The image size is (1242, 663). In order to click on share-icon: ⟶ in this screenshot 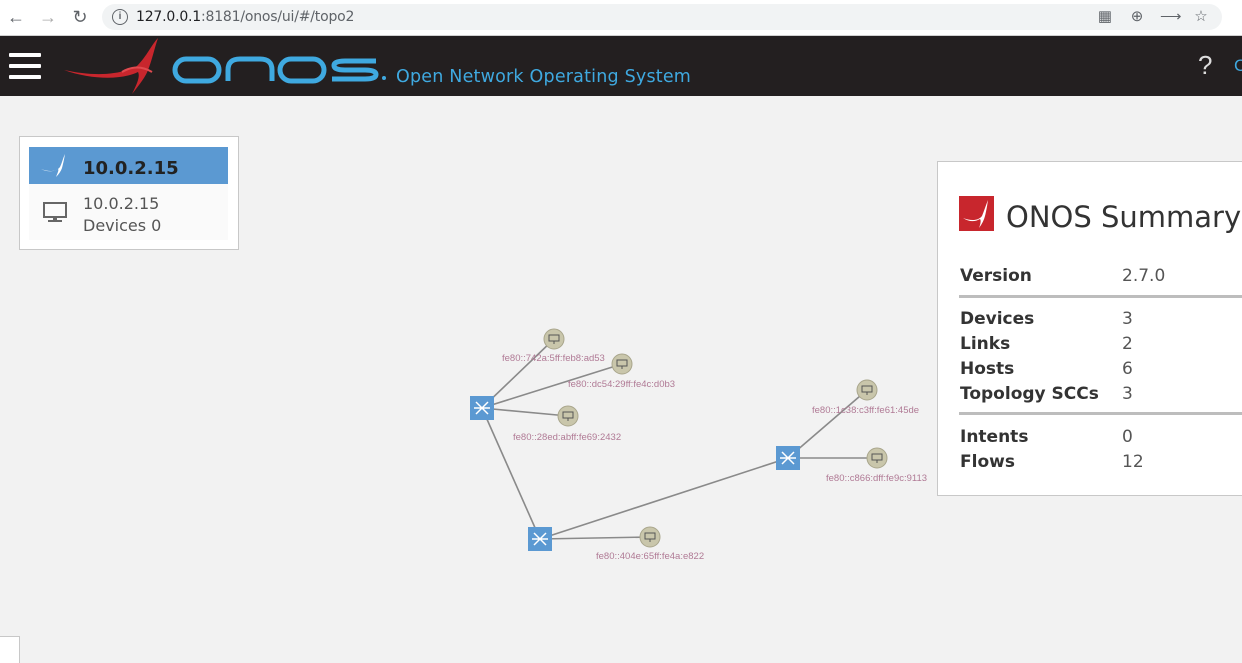, I will do `click(1171, 17)`.